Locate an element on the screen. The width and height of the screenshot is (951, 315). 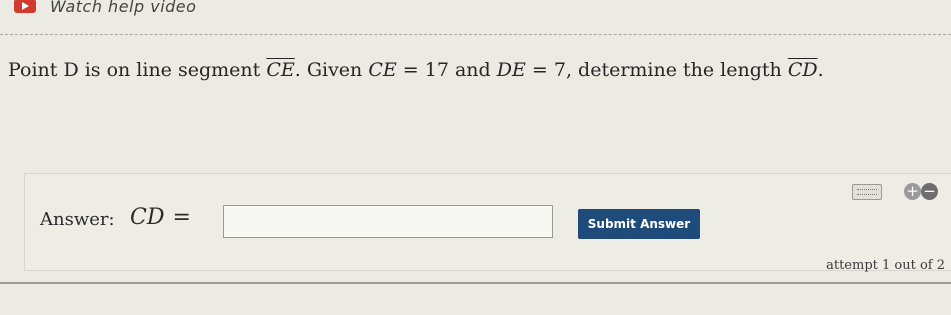
video-play-icon is located at coordinates (25, 6).